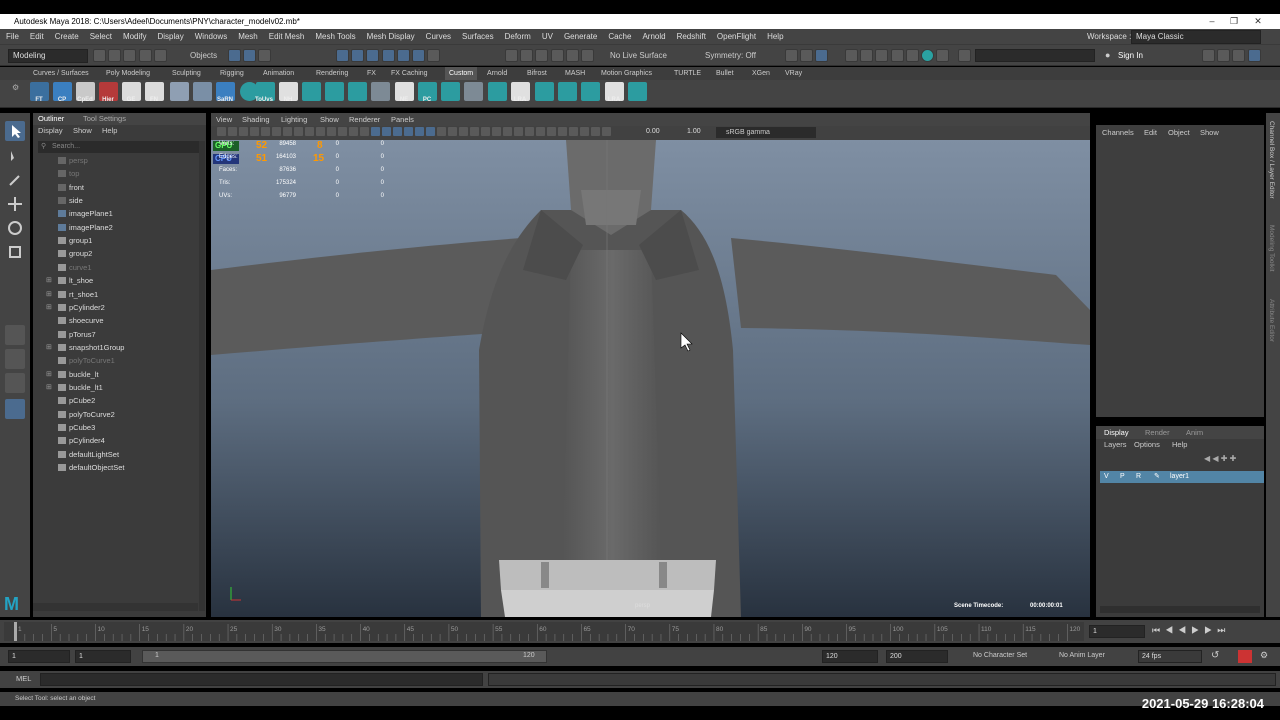 The width and height of the screenshot is (1280, 720). I want to click on shelf-tab-sculpting: Sculpting, so click(186, 73).